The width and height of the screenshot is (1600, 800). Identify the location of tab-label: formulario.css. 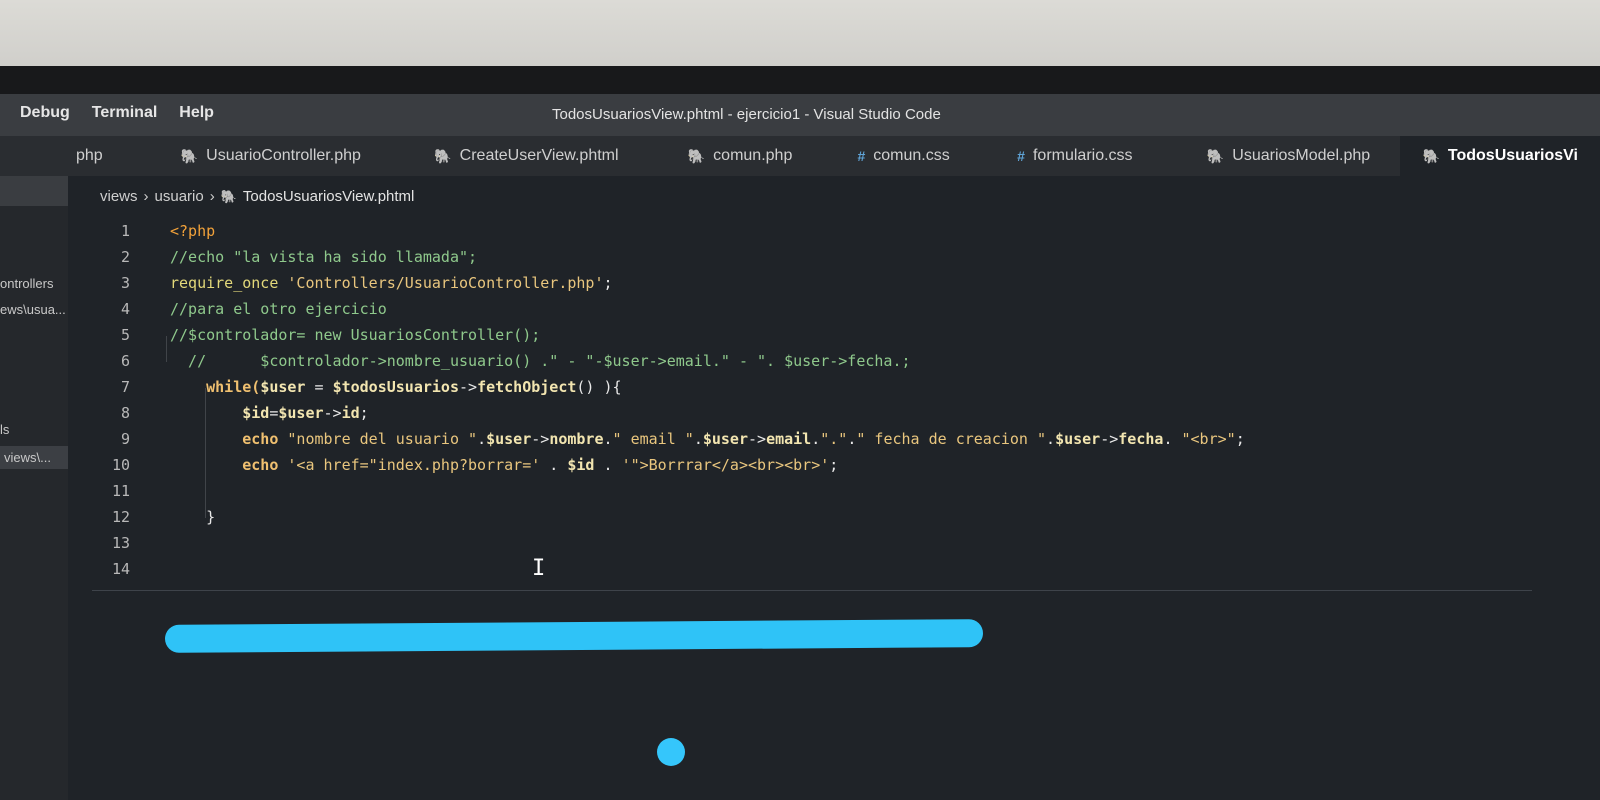
(1082, 155).